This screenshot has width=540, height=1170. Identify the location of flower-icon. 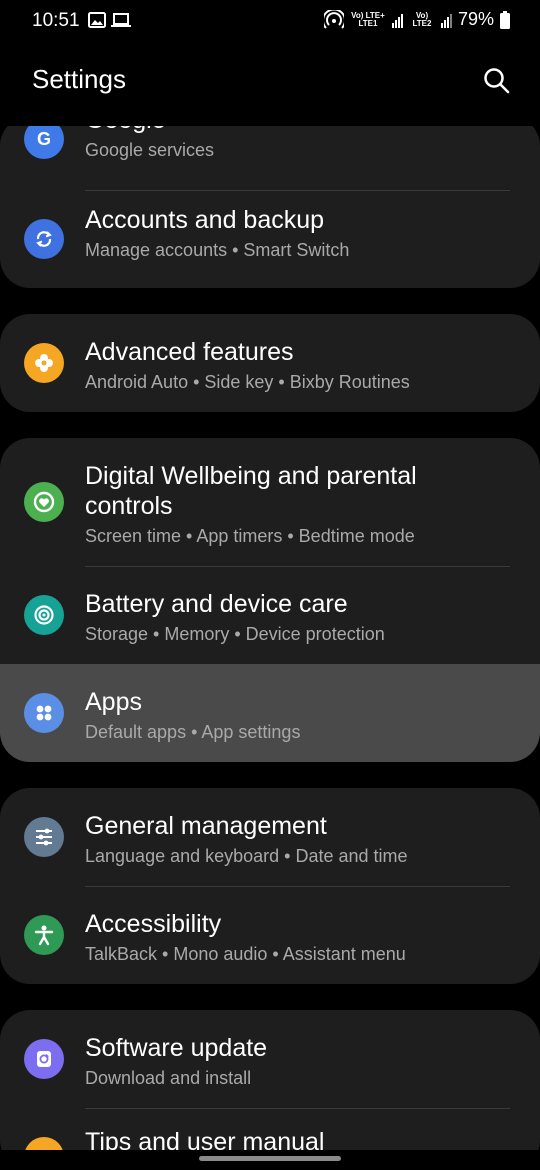
(44, 363).